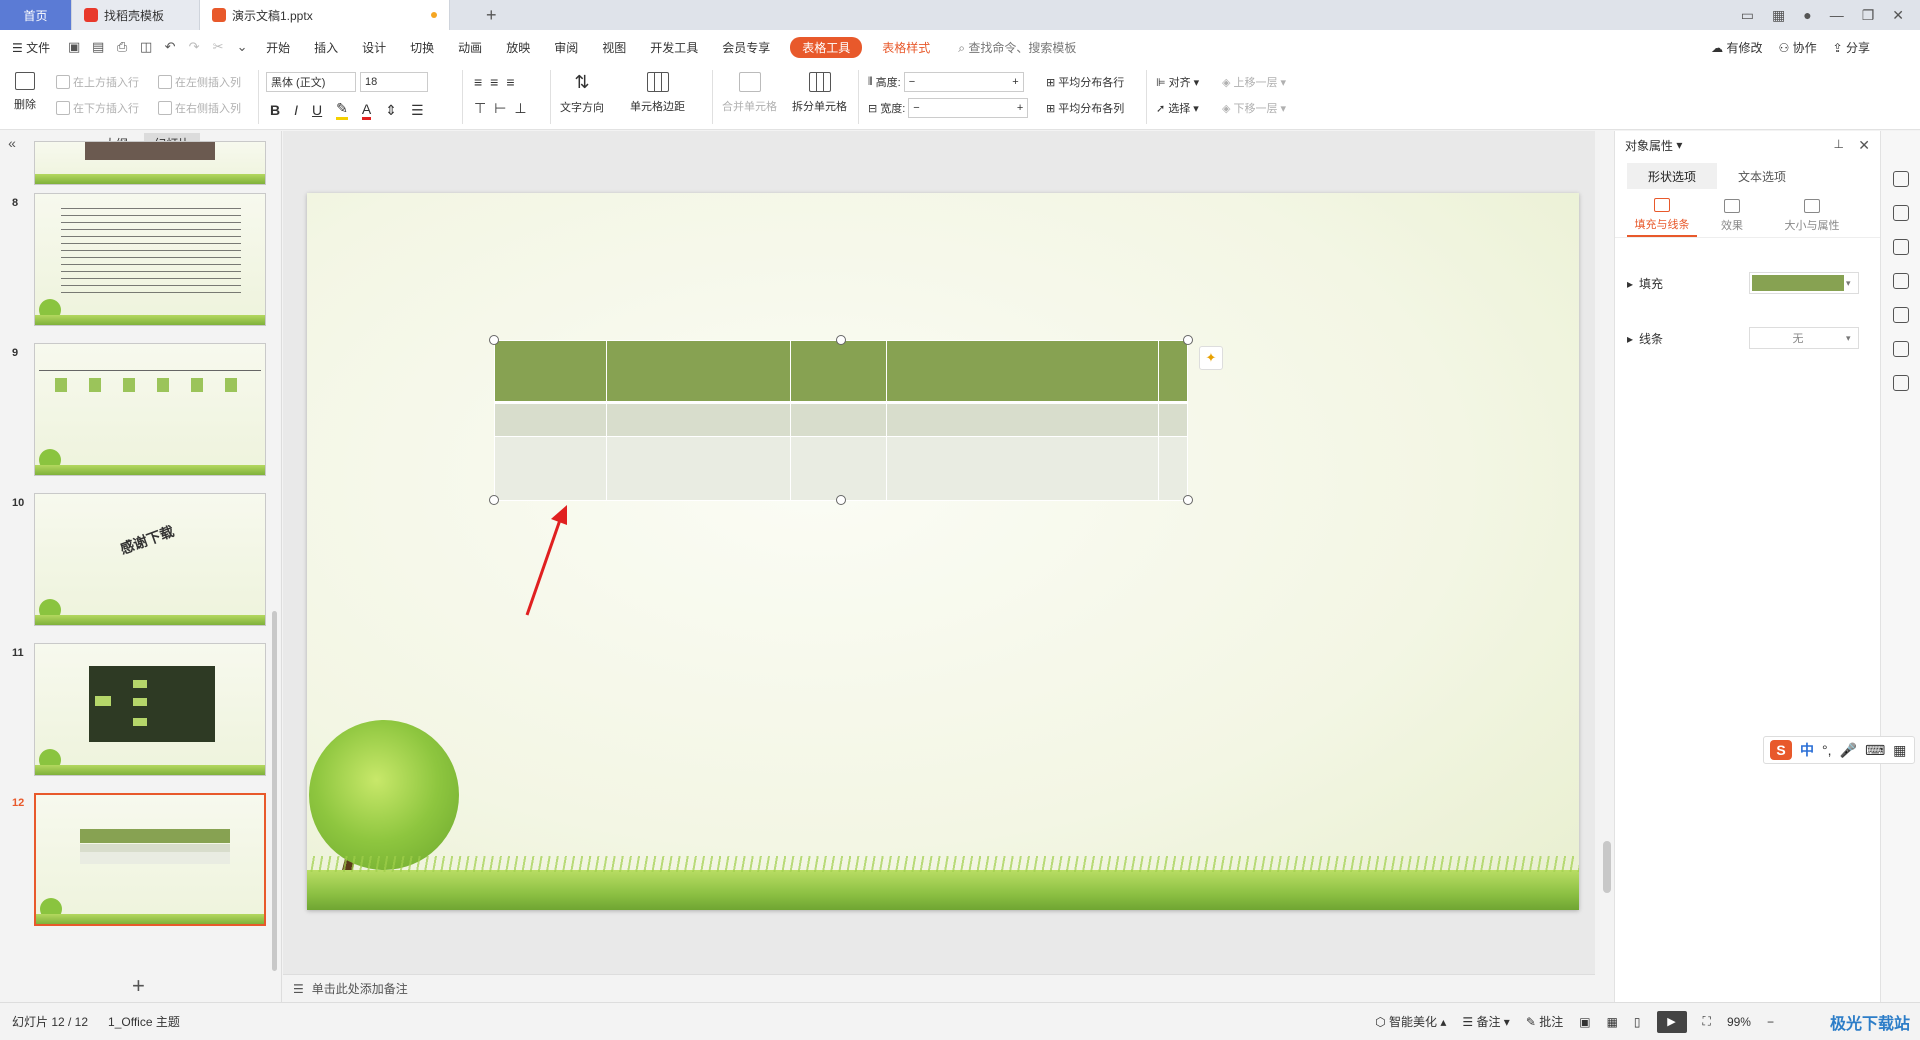 The height and width of the screenshot is (1040, 1920). I want to click on close-window-button: ✕, so click(1898, 15).